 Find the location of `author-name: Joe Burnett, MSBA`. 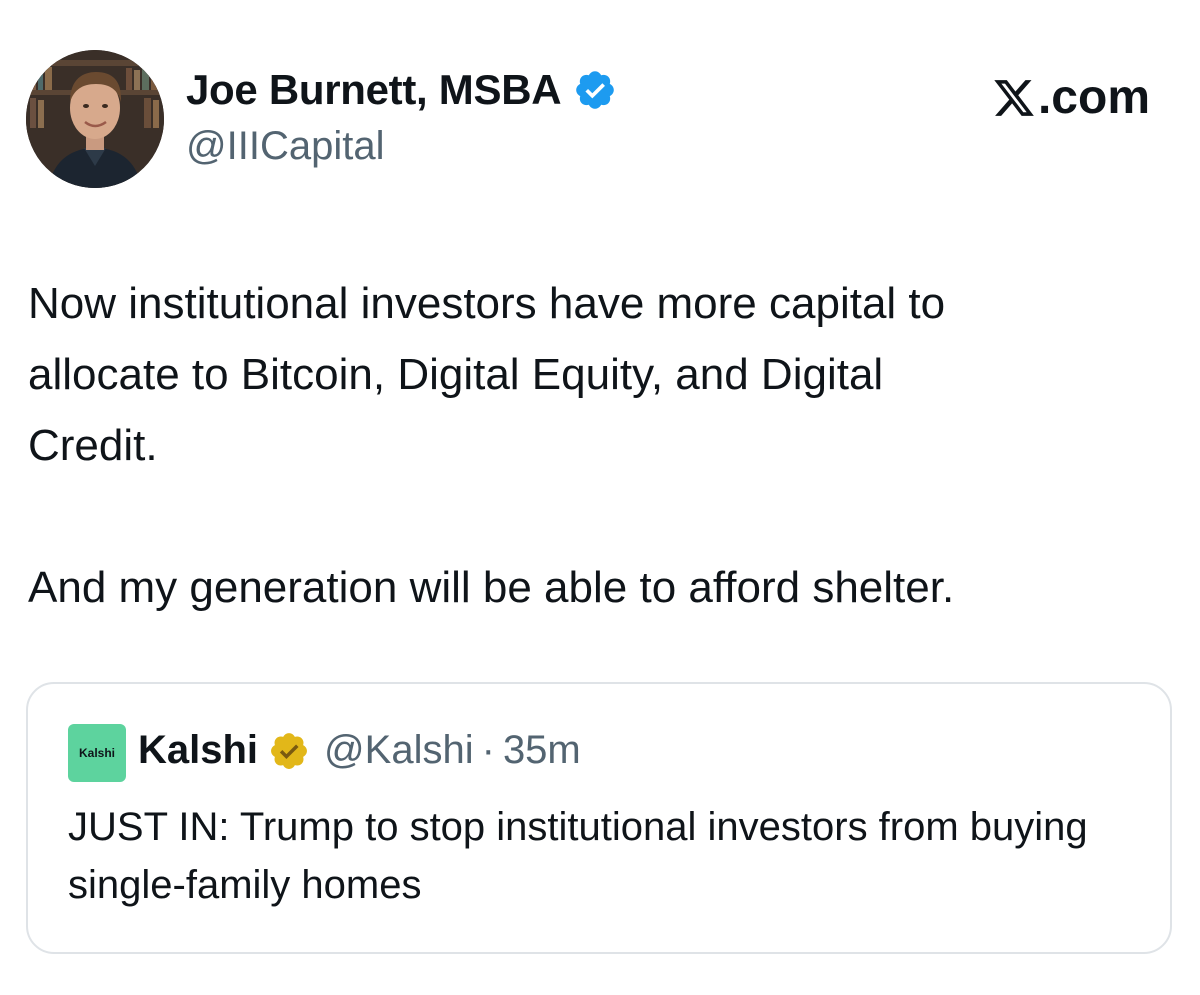

author-name: Joe Burnett, MSBA is located at coordinates (401, 90).